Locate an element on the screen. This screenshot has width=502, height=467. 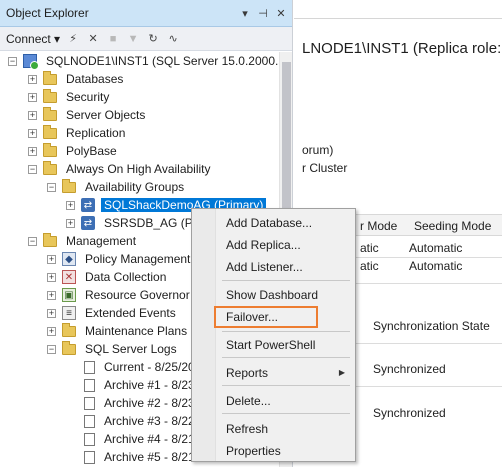
connect-button: Connect ▾ is located at coordinates (33, 39).